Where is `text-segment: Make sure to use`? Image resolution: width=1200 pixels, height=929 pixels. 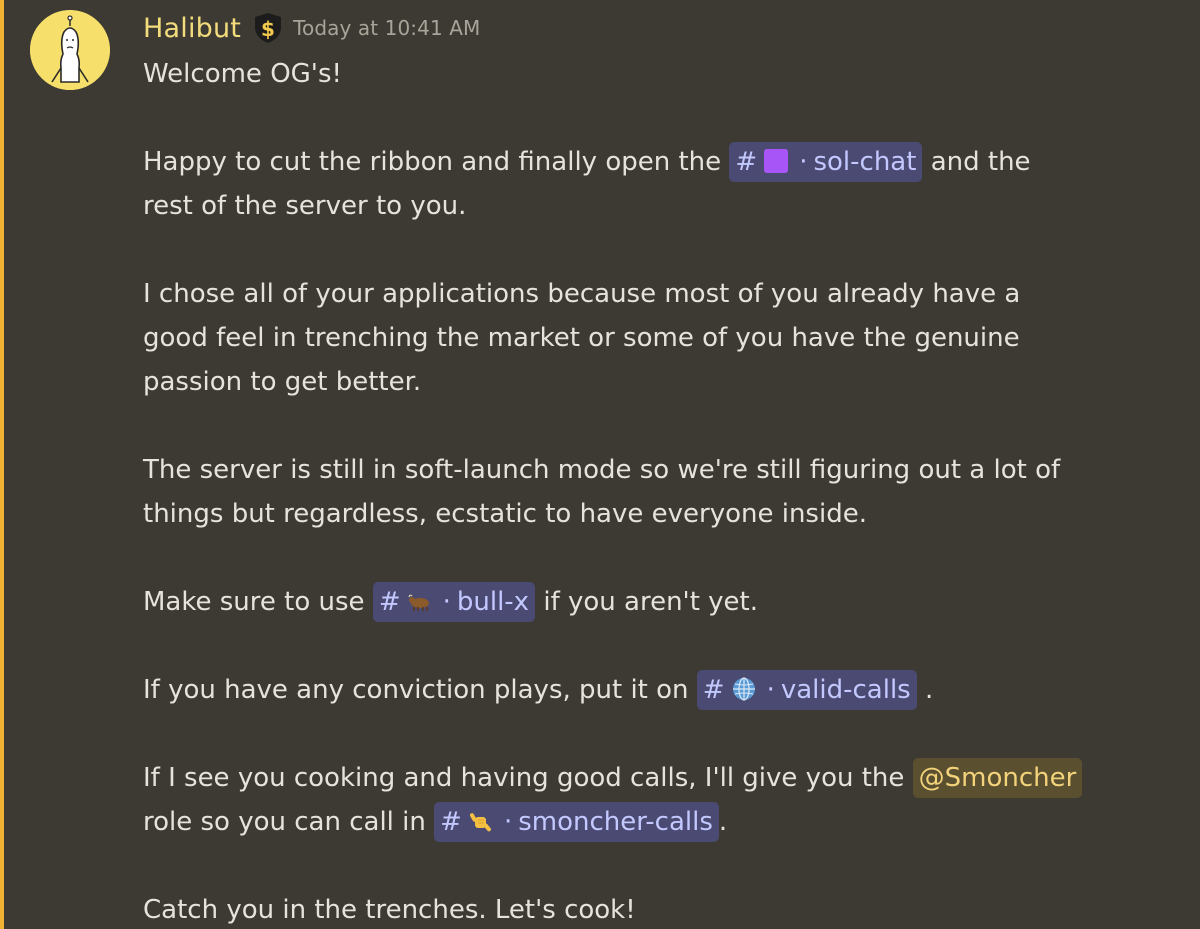
text-segment: Make sure to use is located at coordinates (258, 602).